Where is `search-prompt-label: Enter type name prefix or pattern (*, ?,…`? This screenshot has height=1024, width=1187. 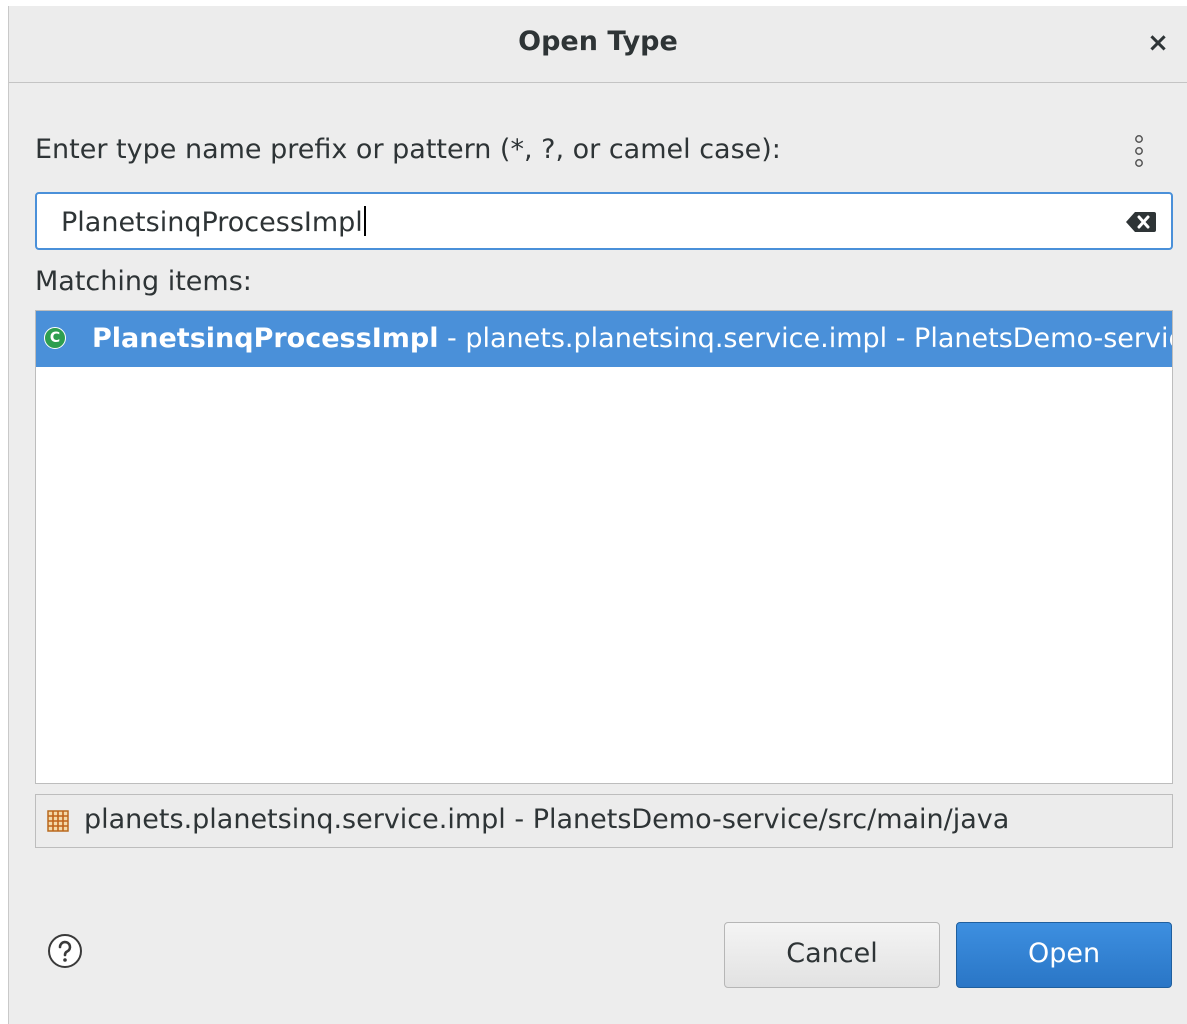 search-prompt-label: Enter type name prefix or pattern (*, ?,… is located at coordinates (408, 149).